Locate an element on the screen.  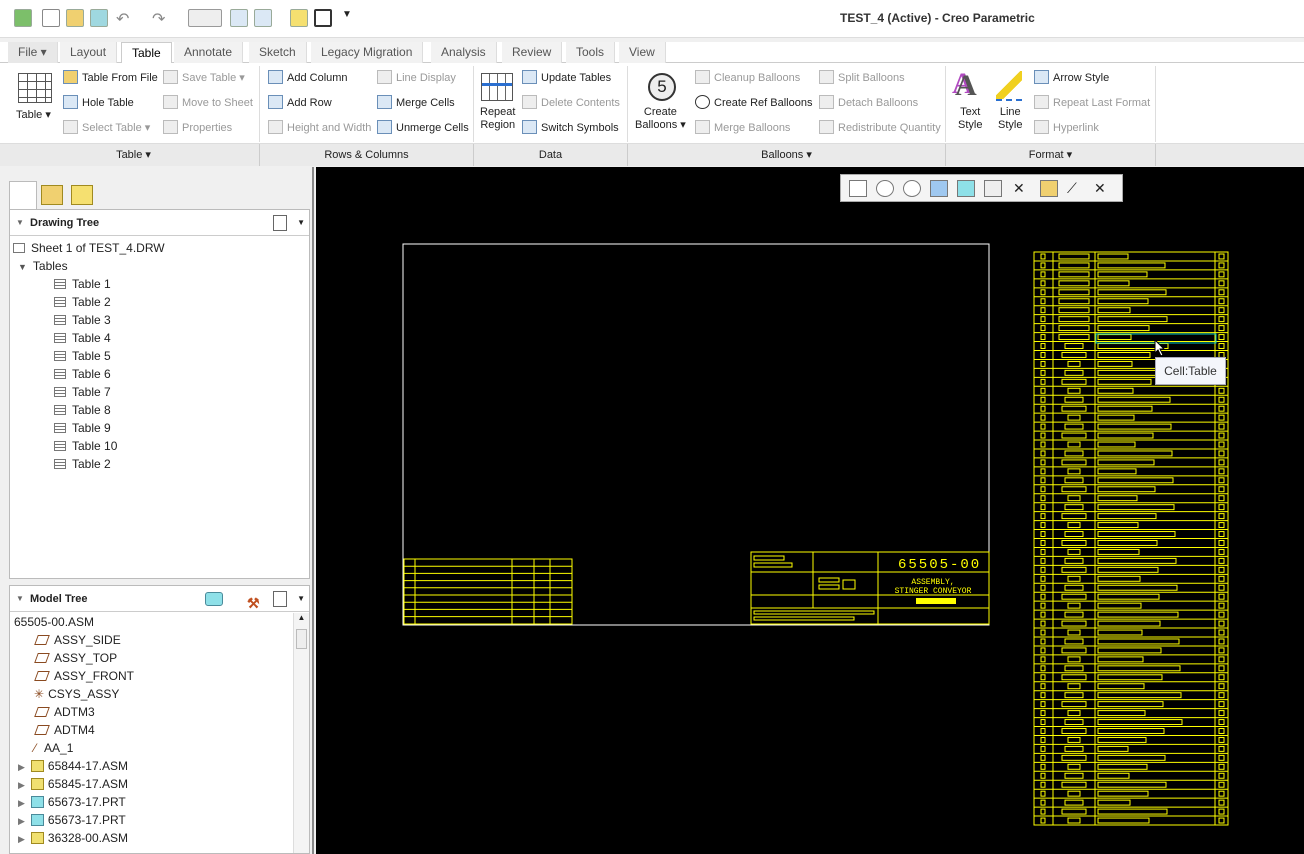
tab-annotate: Annotate is located at coordinates (209, 52).